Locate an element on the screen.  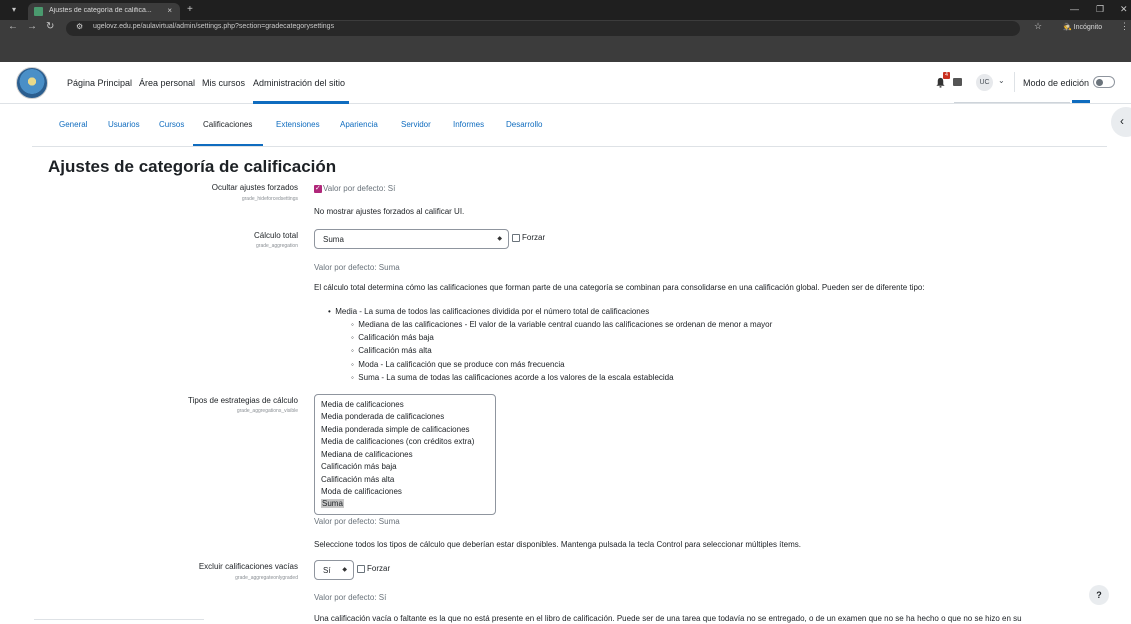
listbox-option: Moda de calificaciones is located at coordinates (361, 491).